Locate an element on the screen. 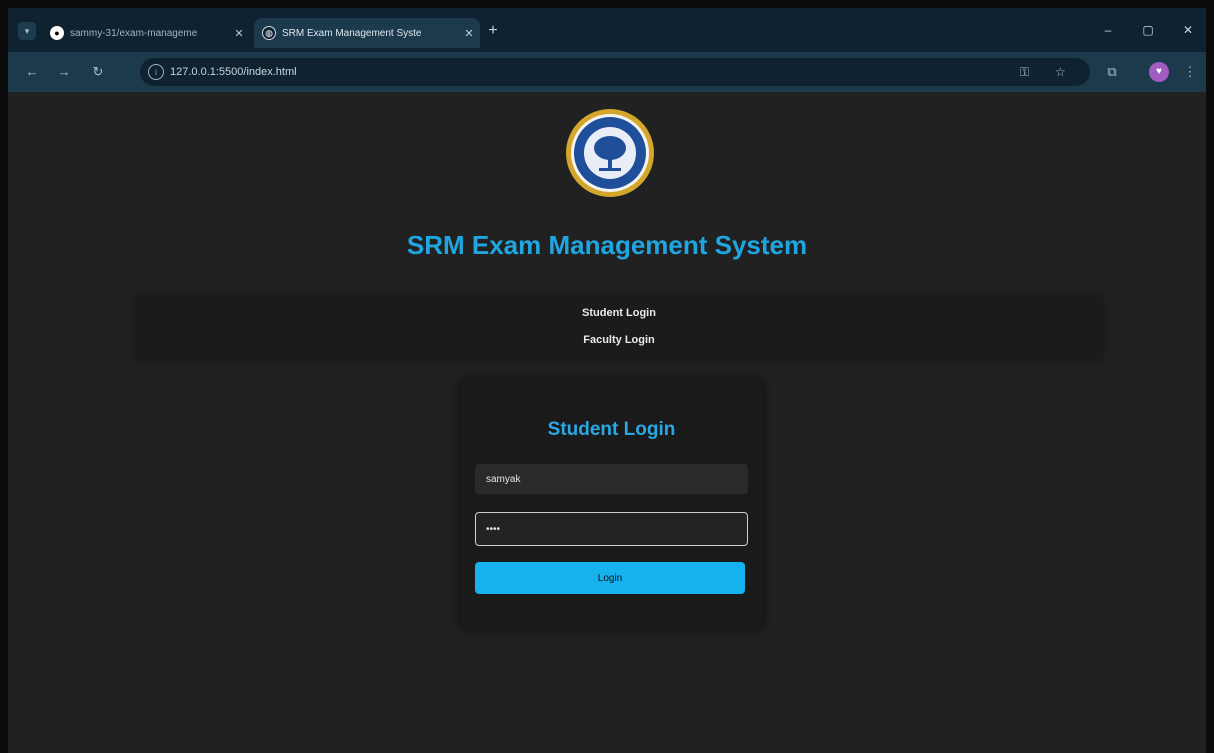 Image resolution: width=1214 pixels, height=753 pixels. tab-srm: ◍ SRM Exam Management Syste ✕ is located at coordinates (367, 33).